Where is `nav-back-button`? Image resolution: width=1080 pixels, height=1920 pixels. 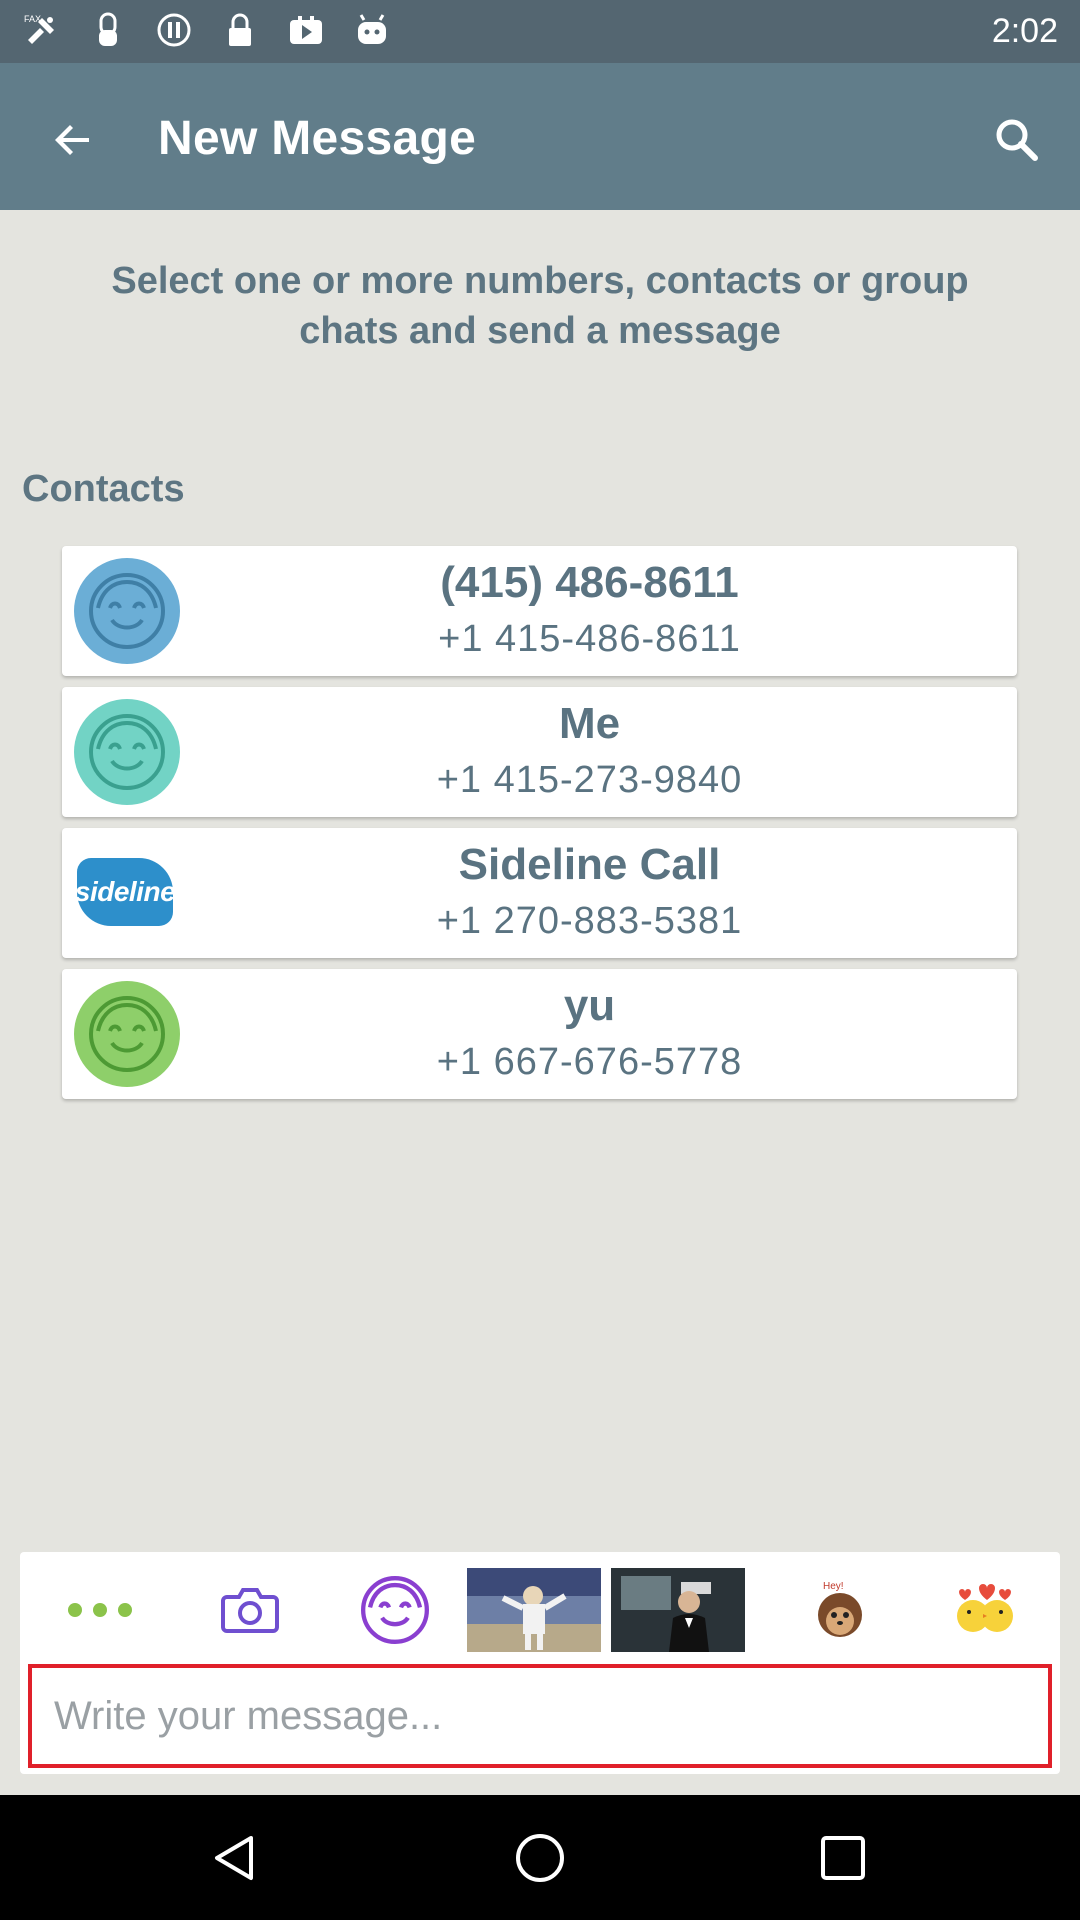
nav-back-button is located at coordinates (235, 1858).